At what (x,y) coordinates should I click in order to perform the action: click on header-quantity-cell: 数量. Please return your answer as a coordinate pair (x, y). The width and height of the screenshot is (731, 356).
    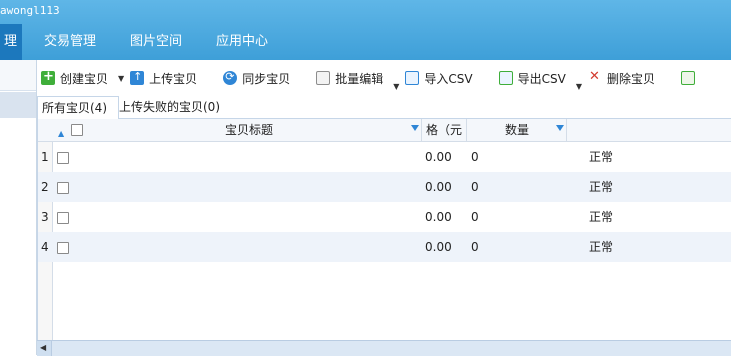
    Looking at the image, I should click on (517, 130).